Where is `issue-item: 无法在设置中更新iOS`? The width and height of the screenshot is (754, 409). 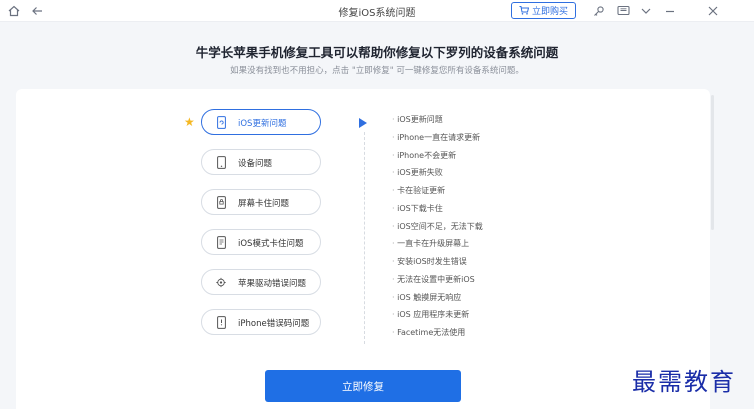 issue-item: 无法在设置中更新iOS is located at coordinates (433, 279).